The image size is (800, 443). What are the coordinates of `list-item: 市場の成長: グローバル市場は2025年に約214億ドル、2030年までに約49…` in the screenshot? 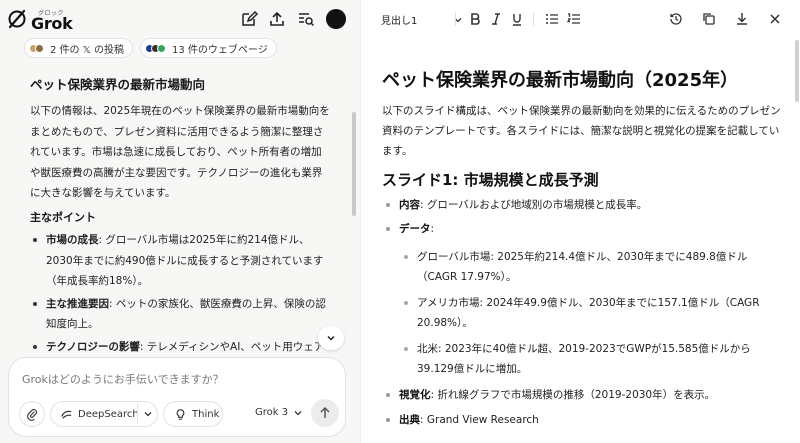 It's located at (181, 261).